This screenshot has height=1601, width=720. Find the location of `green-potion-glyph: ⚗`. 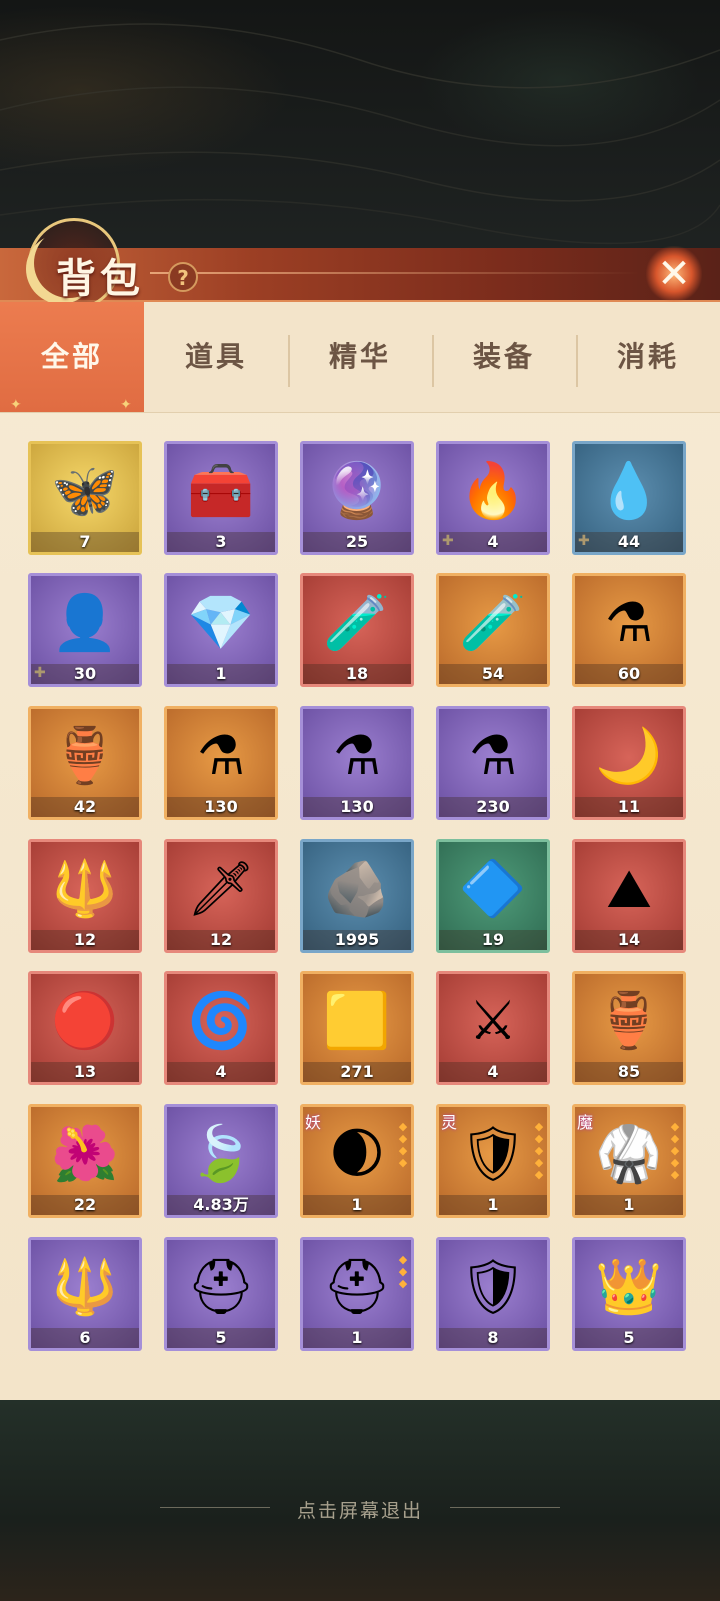

green-potion-glyph: ⚗ is located at coordinates (221, 755).